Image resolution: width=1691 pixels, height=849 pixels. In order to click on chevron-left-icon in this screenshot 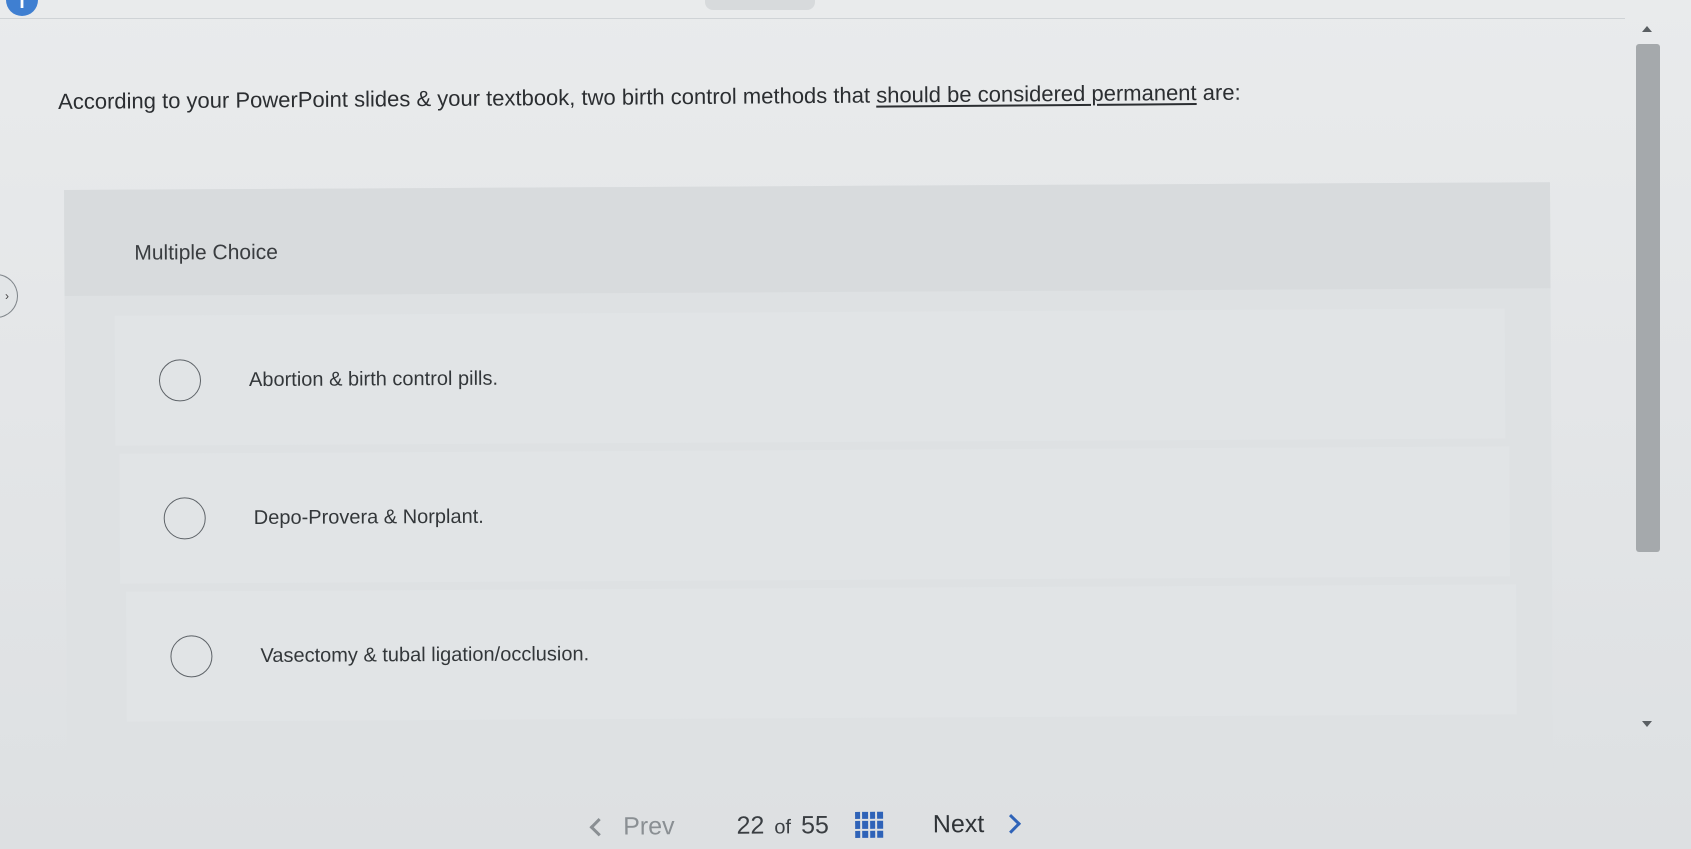, I will do `click(598, 826)`.